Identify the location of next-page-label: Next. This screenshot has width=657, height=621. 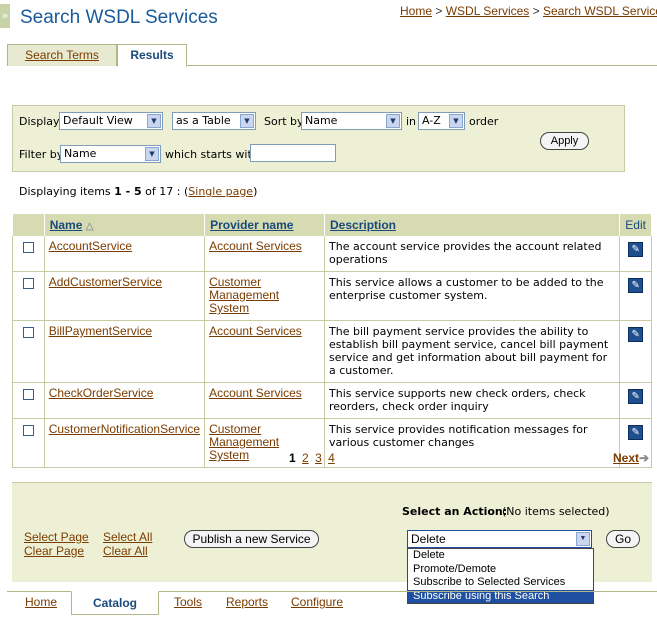
(626, 458).